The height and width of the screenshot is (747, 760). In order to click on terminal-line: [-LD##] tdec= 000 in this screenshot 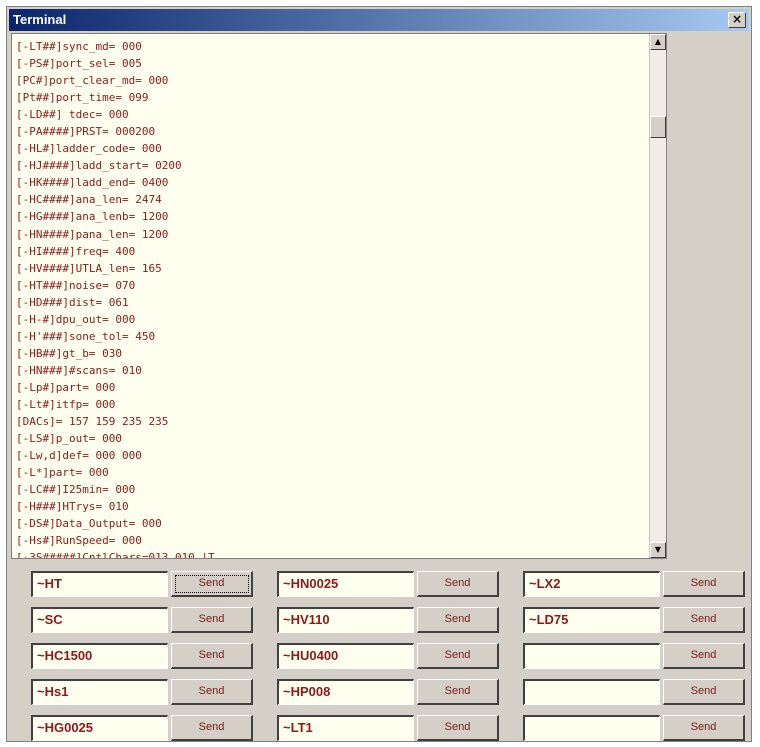, I will do `click(72, 115)`.